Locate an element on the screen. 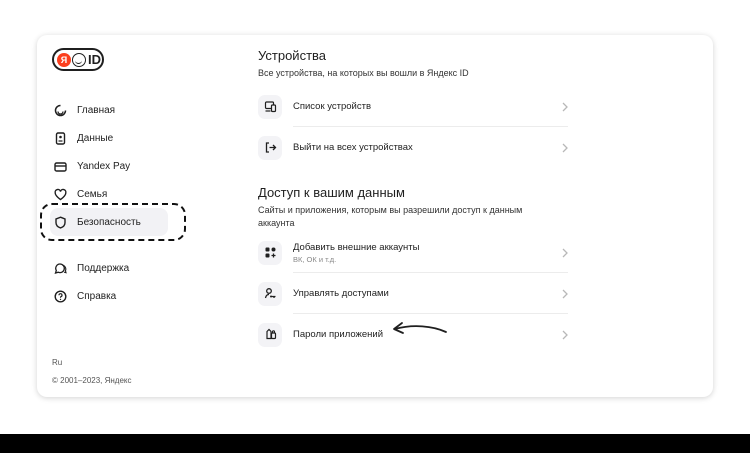 The width and height of the screenshot is (750, 453). device-list-row: Список устройств is located at coordinates (413, 106).